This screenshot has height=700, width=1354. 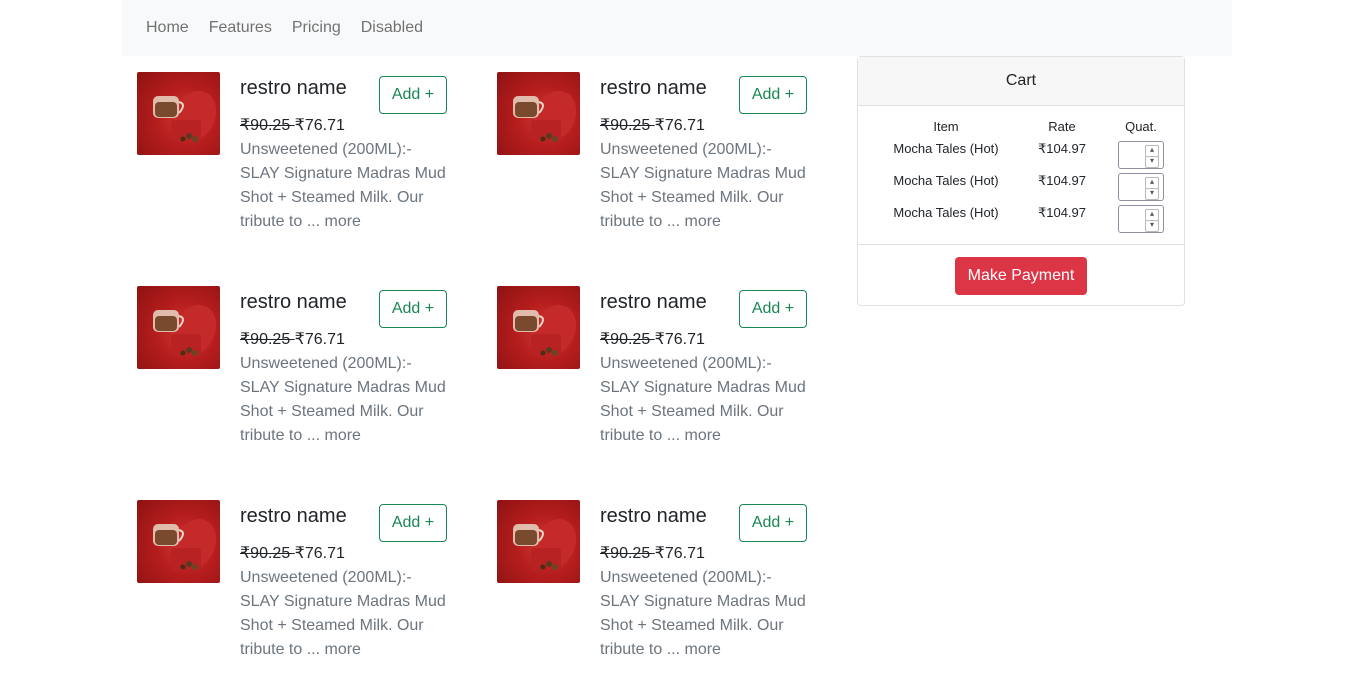 I want to click on cart-footer: Make Payment, so click(x=1021, y=275).